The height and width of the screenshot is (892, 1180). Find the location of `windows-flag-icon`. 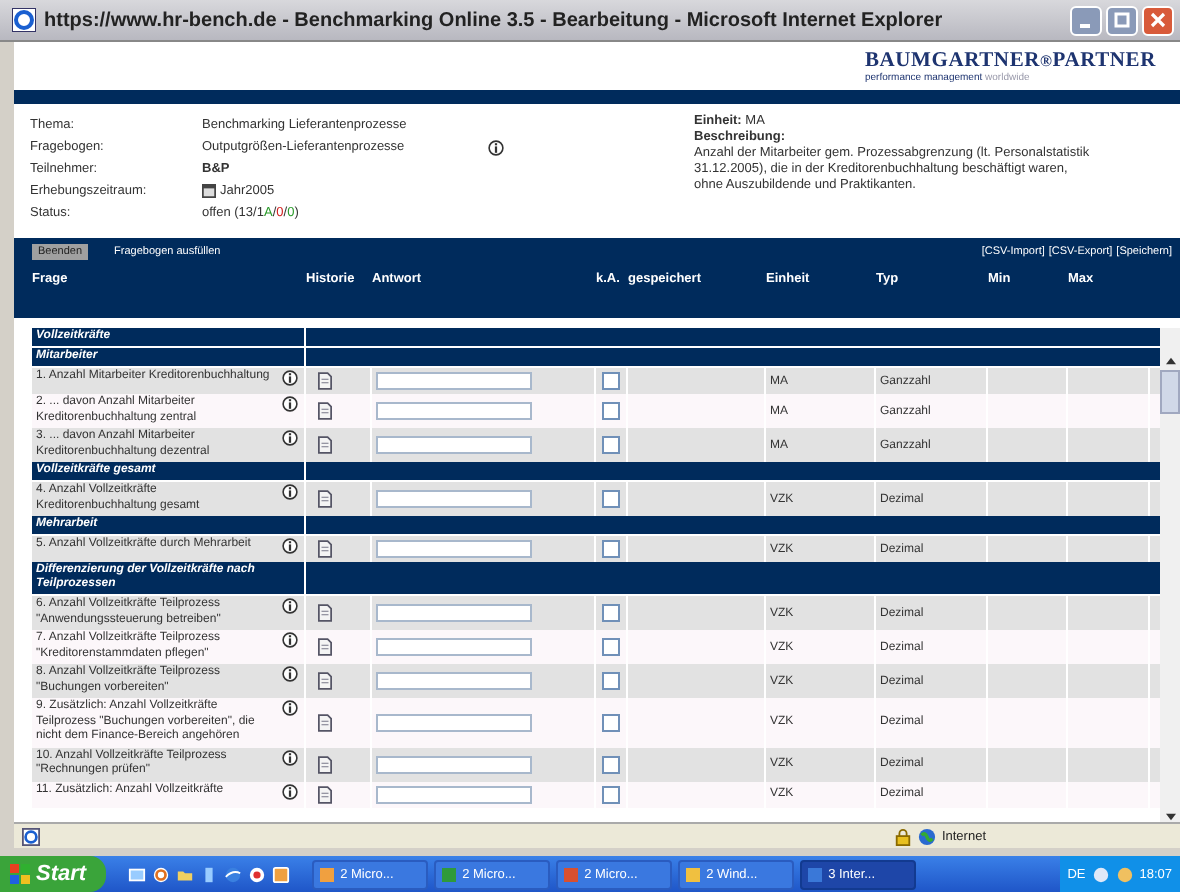

windows-flag-icon is located at coordinates (20, 874).